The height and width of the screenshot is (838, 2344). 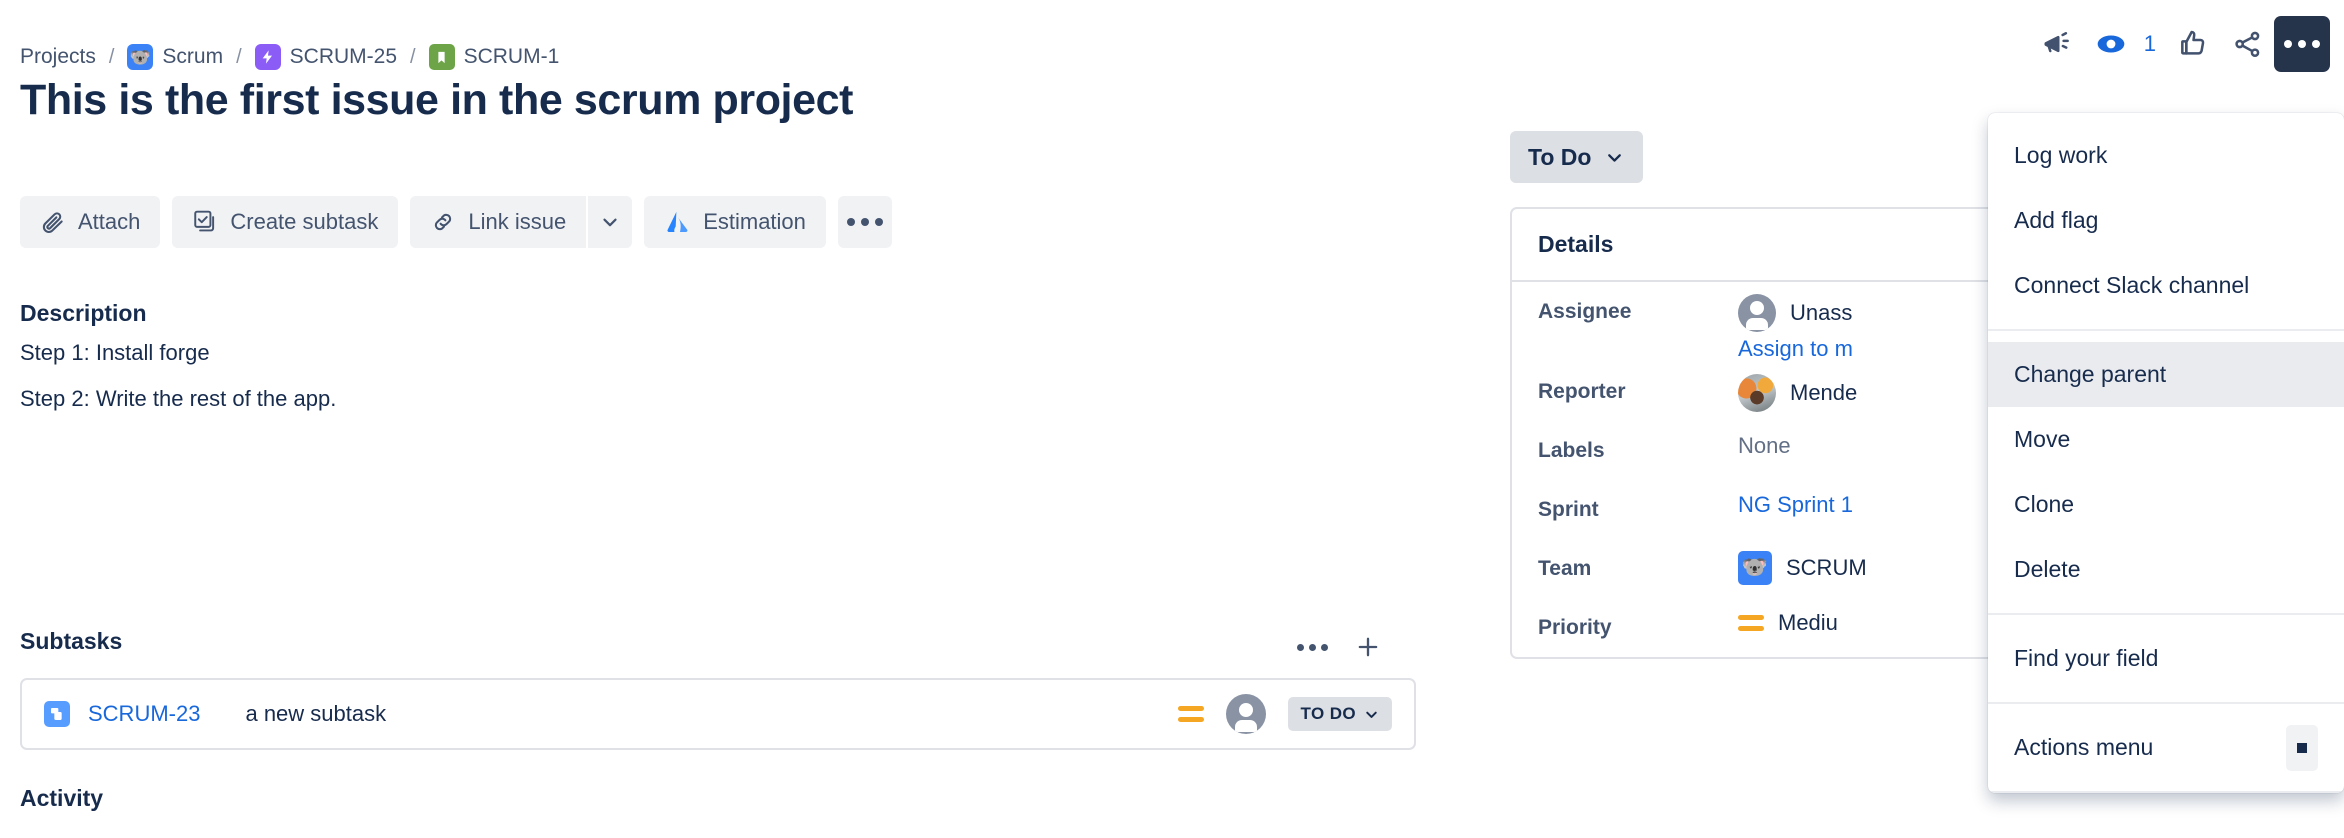 I want to click on assignee-avatar, so click(x=1757, y=313).